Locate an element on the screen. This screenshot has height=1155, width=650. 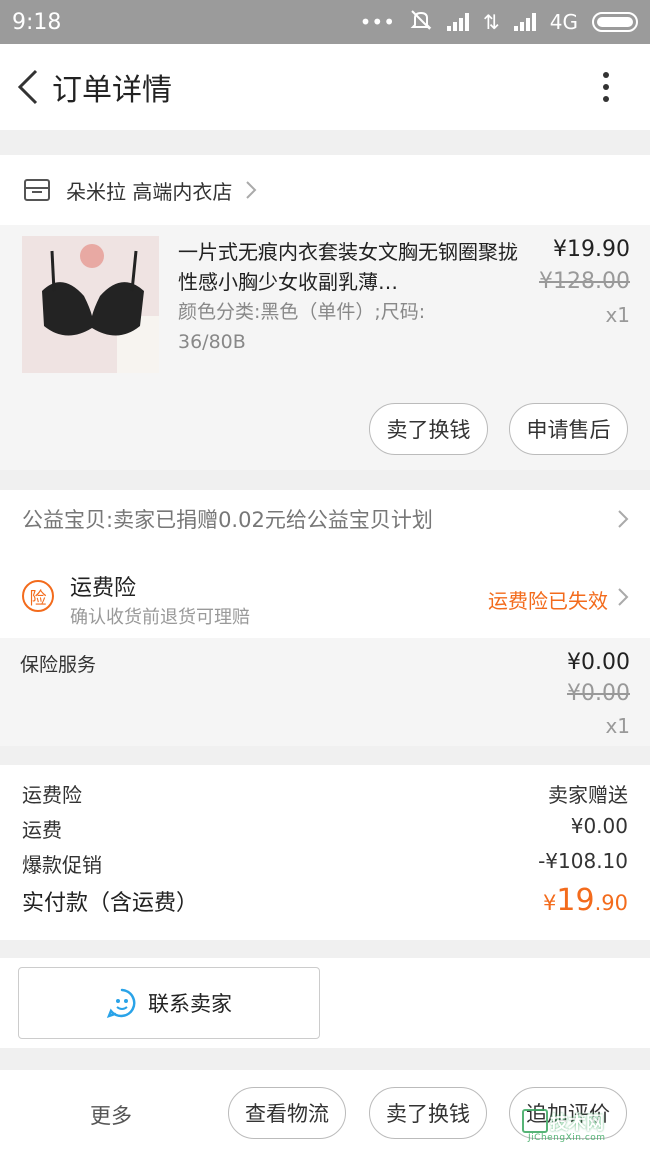
total-value: ¥19.90 is located at coordinates (585, 900).